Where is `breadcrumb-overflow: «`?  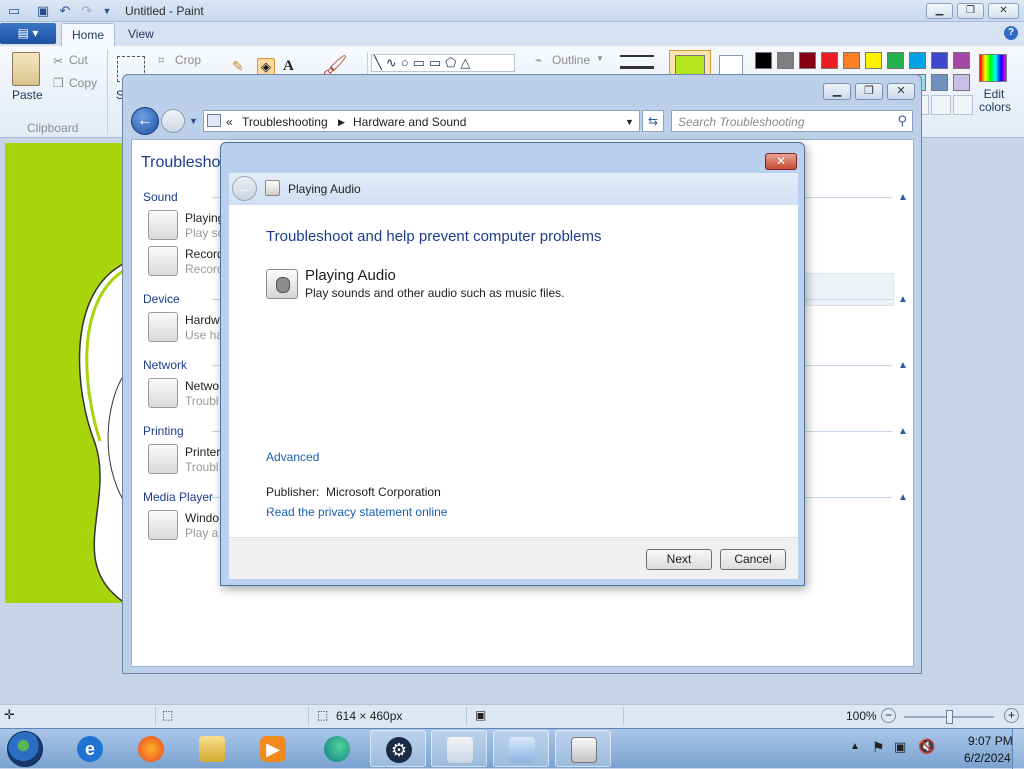 breadcrumb-overflow: « is located at coordinates (229, 122).